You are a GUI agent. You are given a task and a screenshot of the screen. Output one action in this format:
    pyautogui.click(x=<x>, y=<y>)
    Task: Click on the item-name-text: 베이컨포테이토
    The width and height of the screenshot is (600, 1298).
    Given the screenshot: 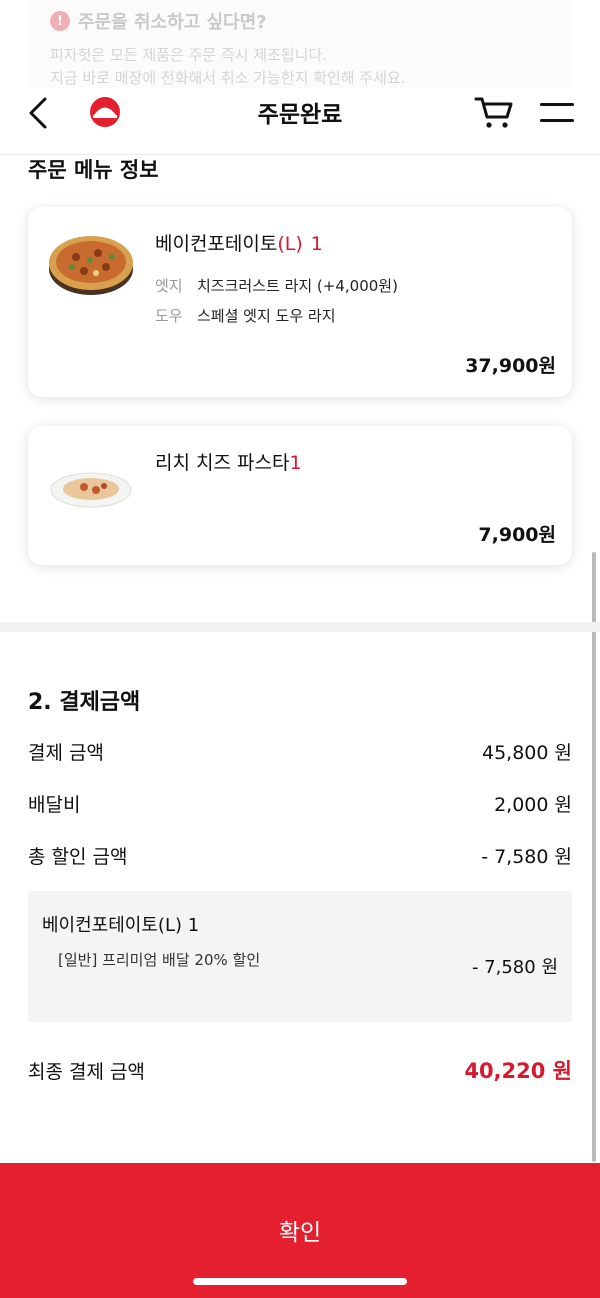 What is the action you would take?
    pyautogui.click(x=216, y=244)
    